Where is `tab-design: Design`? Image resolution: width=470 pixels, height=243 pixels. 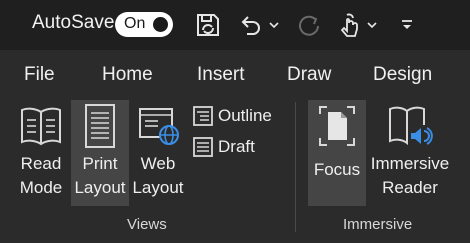 tab-design: Design is located at coordinates (402, 75).